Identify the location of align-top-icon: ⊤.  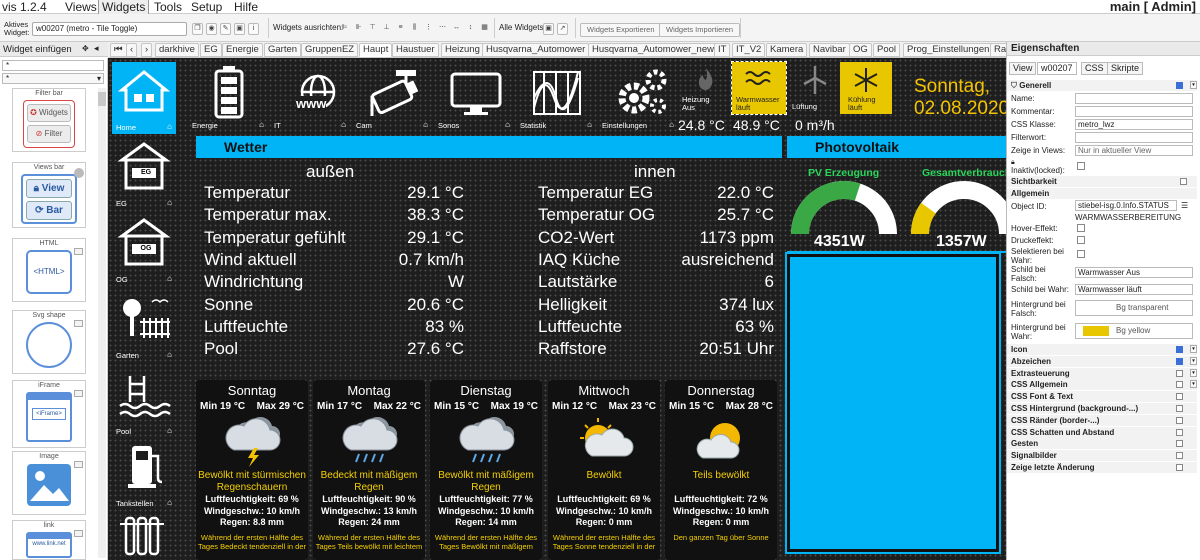
(372, 29).